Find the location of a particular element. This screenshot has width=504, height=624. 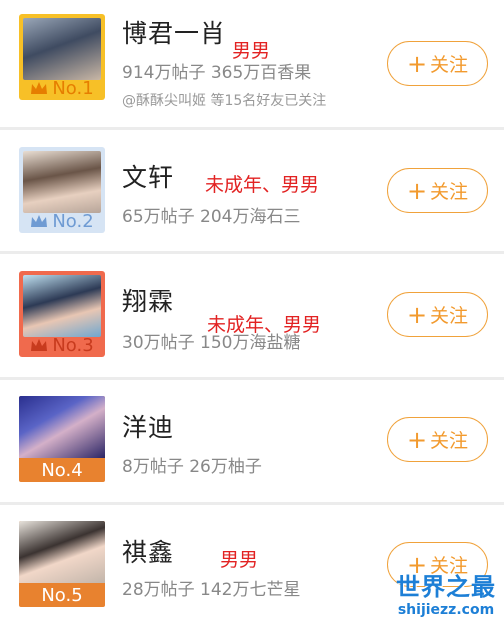

avatar: No.2 is located at coordinates (62, 190).